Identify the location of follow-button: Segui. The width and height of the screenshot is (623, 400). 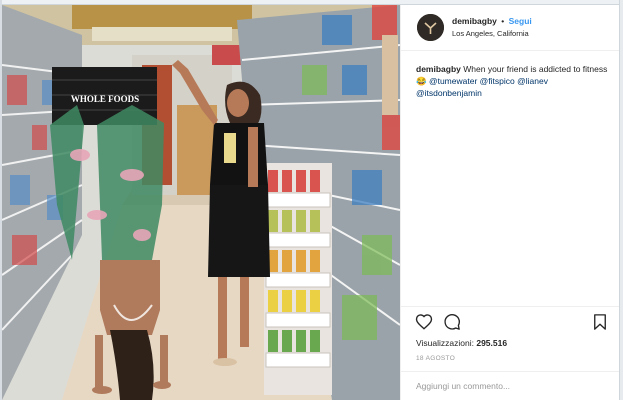
(520, 21).